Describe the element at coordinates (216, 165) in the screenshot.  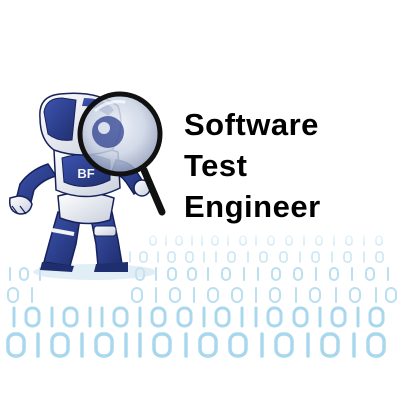
I see `title-line-test: Test` at that location.